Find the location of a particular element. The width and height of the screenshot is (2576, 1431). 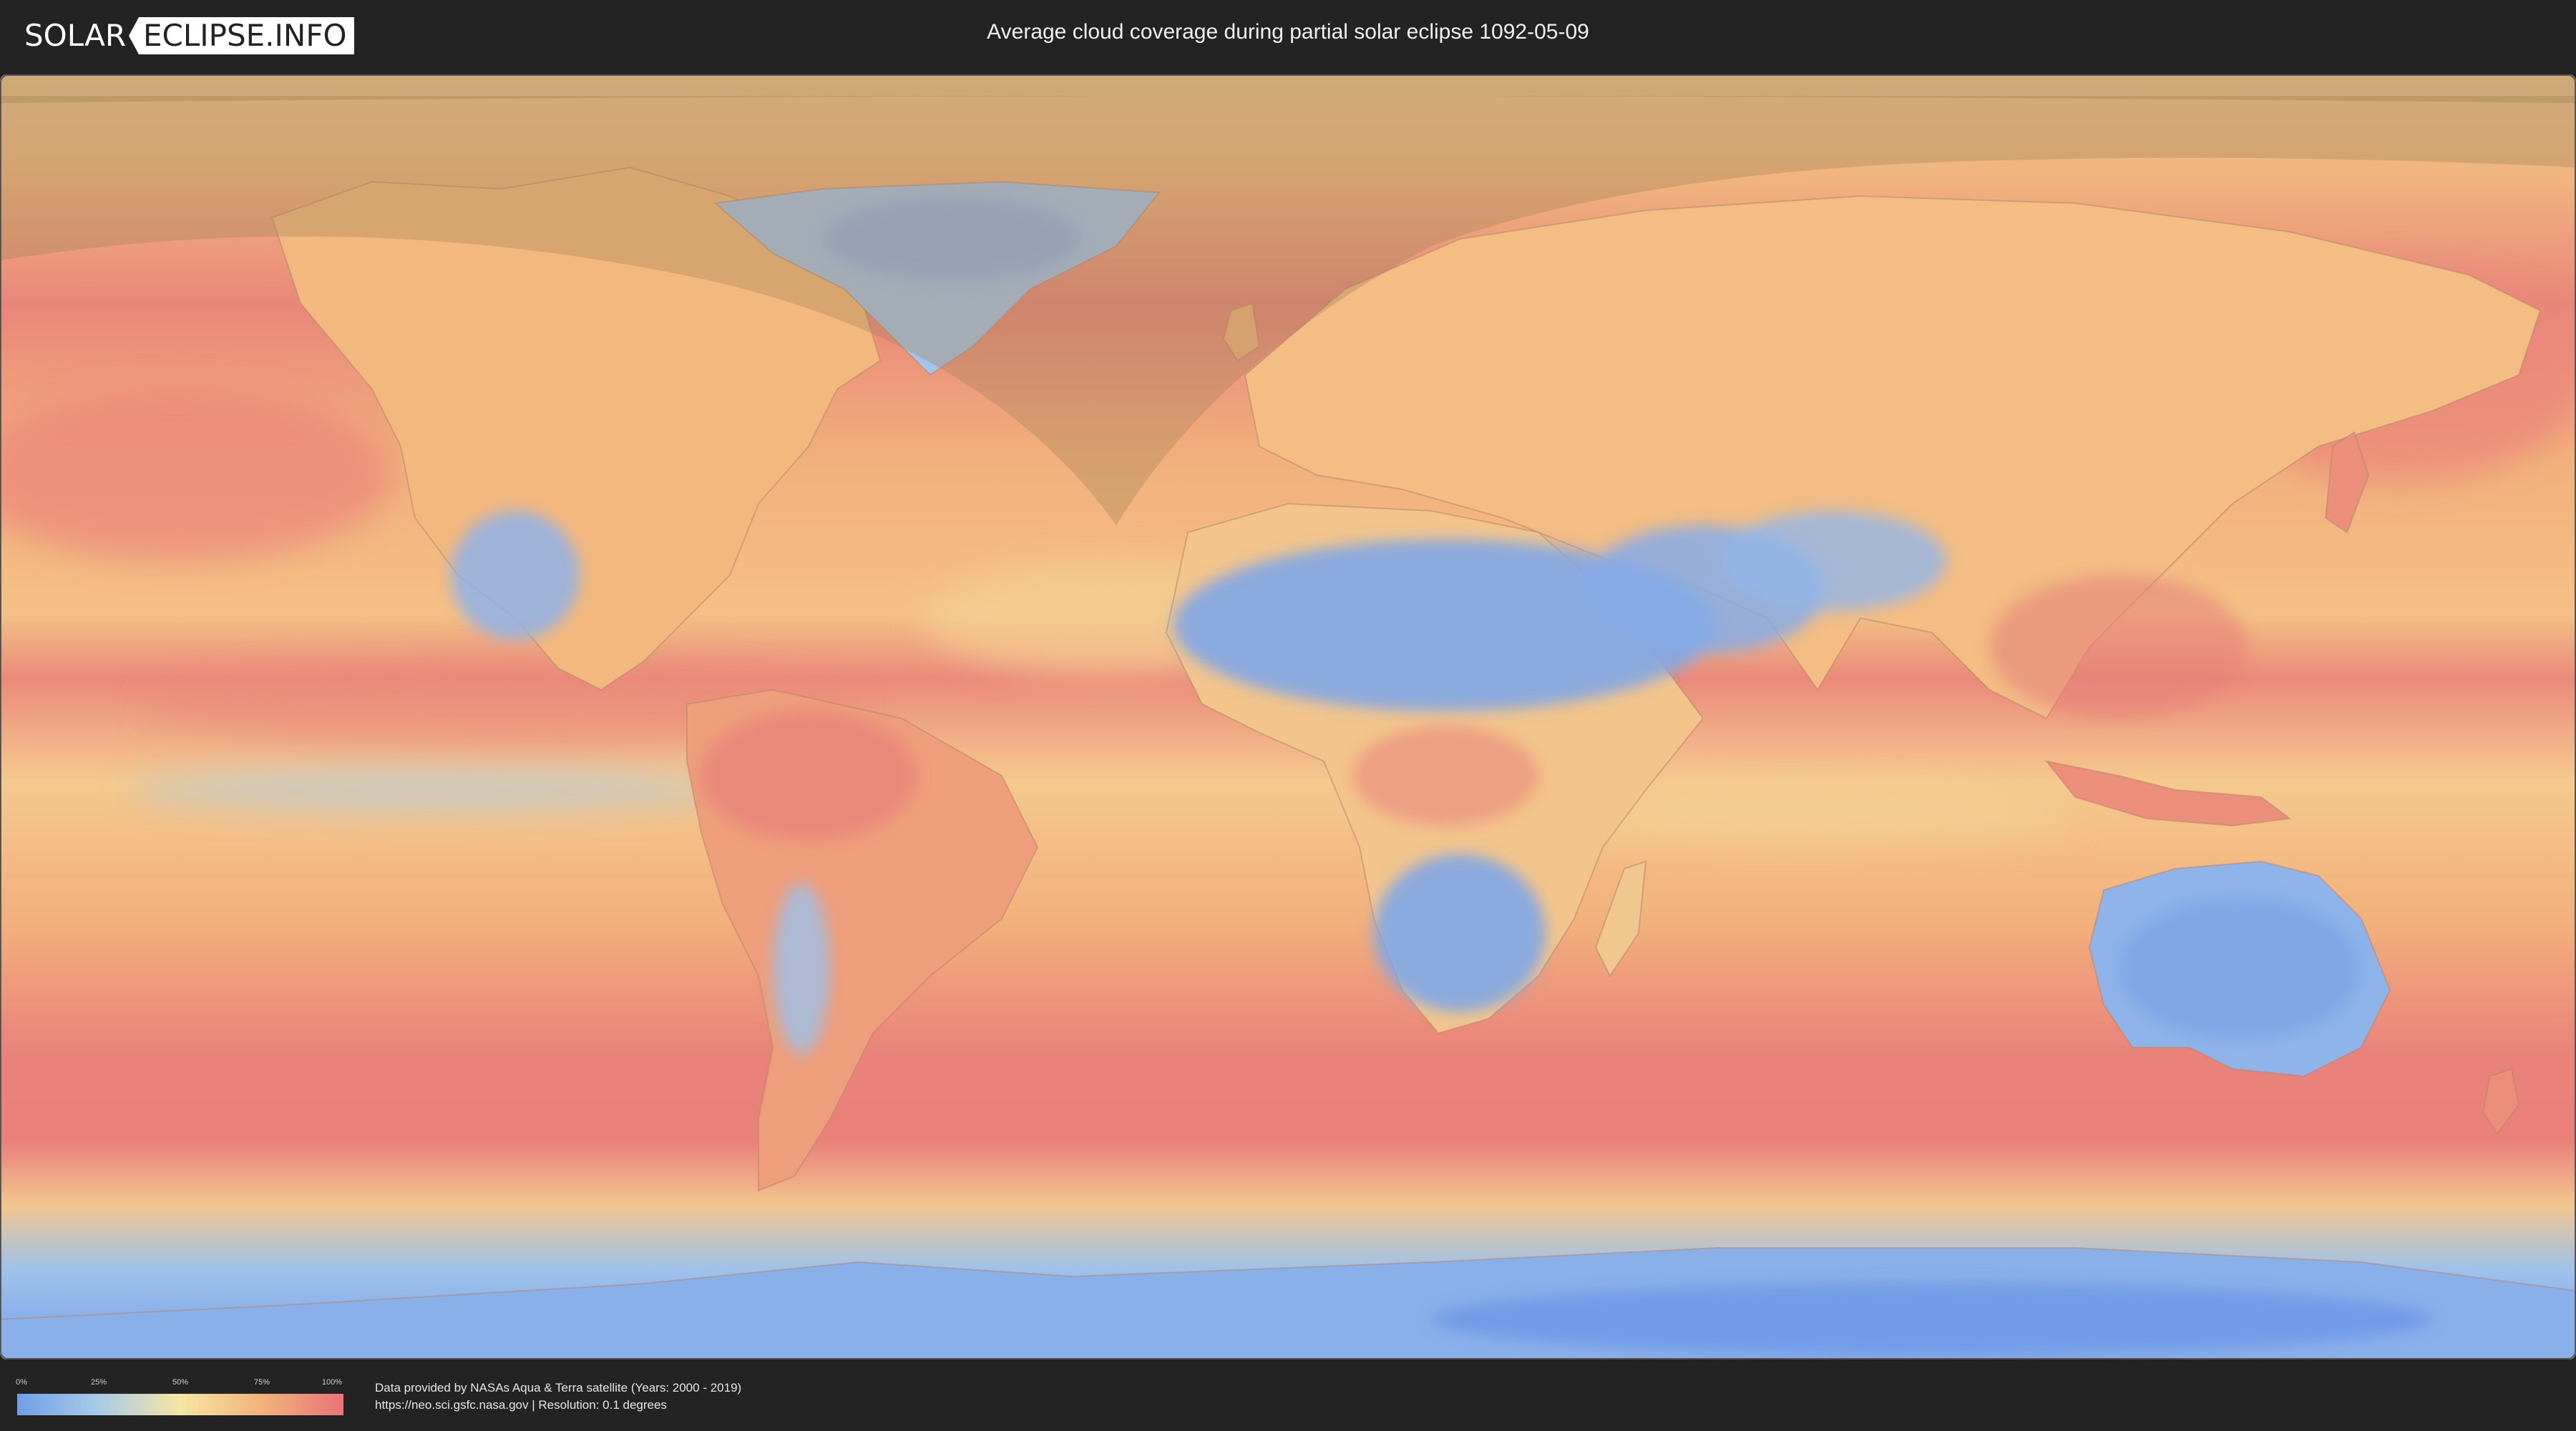

cloud-coverage-legend: 0% 25% 50% 75% 100% is located at coordinates (179, 1397).